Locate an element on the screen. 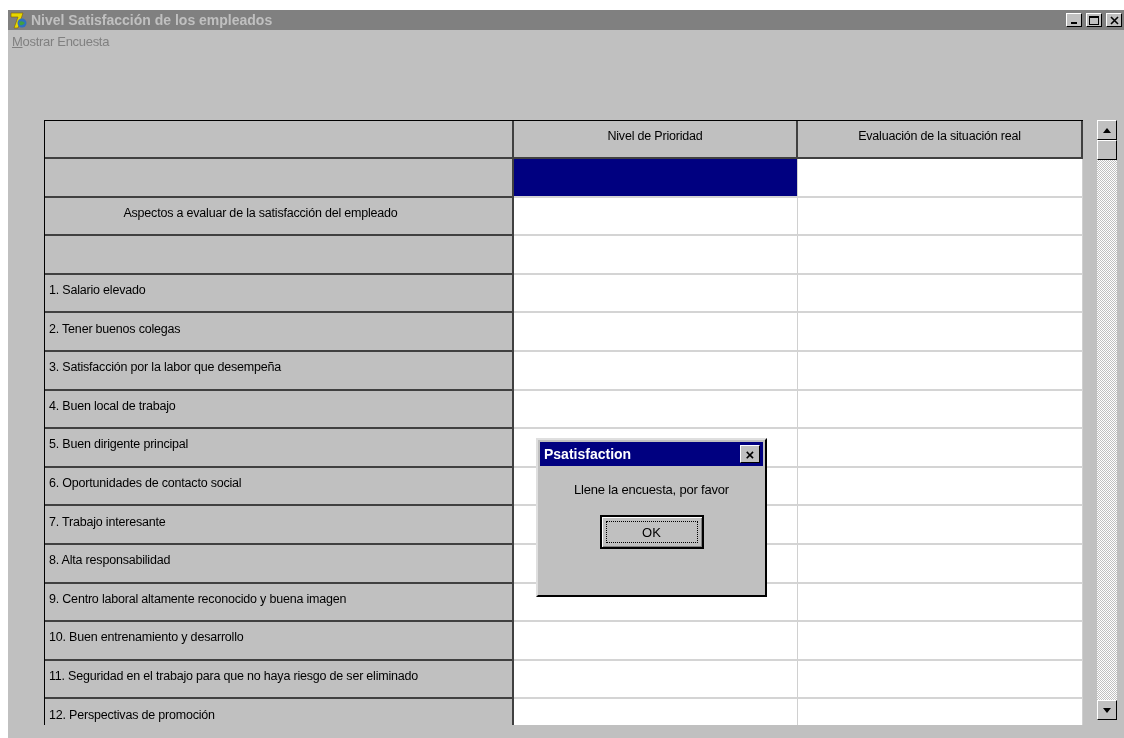 The height and width of the screenshot is (738, 1124). maximize-icon is located at coordinates (1094, 20).